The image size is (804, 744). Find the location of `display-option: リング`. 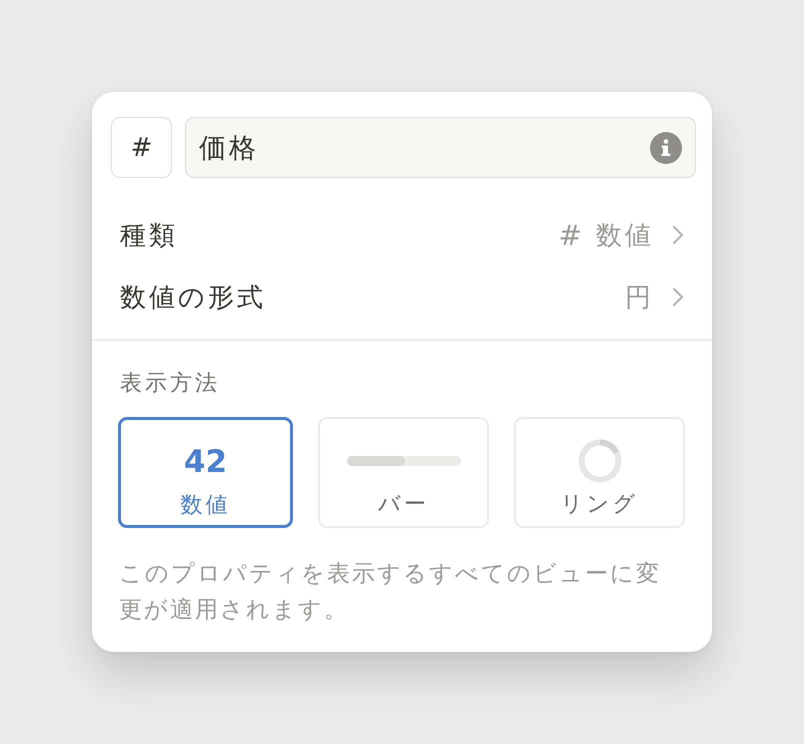

display-option: リング is located at coordinates (599, 472).